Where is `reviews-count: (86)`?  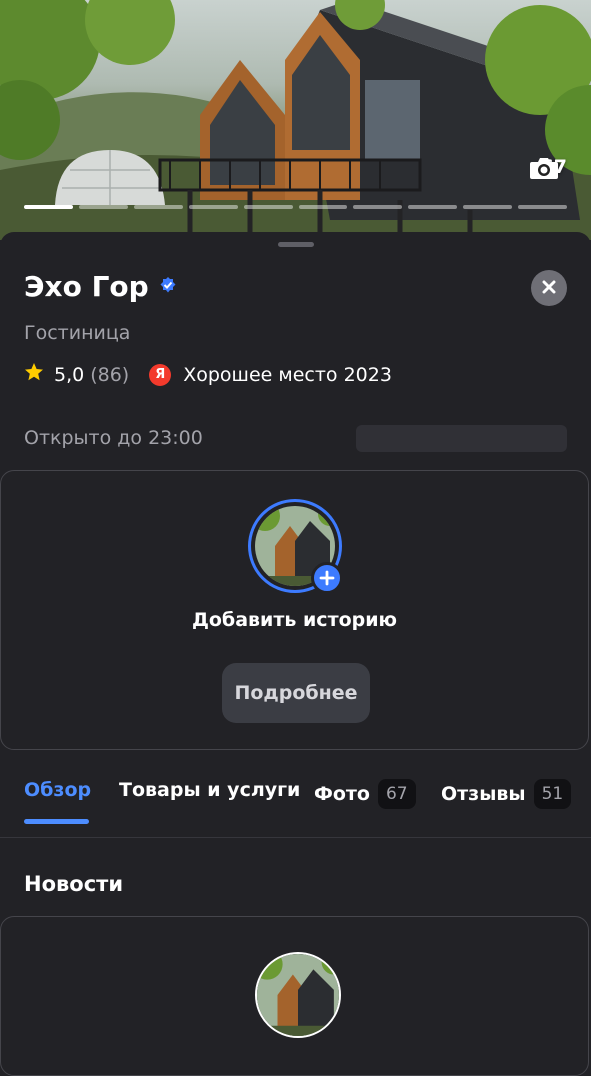
reviews-count: (86) is located at coordinates (110, 374).